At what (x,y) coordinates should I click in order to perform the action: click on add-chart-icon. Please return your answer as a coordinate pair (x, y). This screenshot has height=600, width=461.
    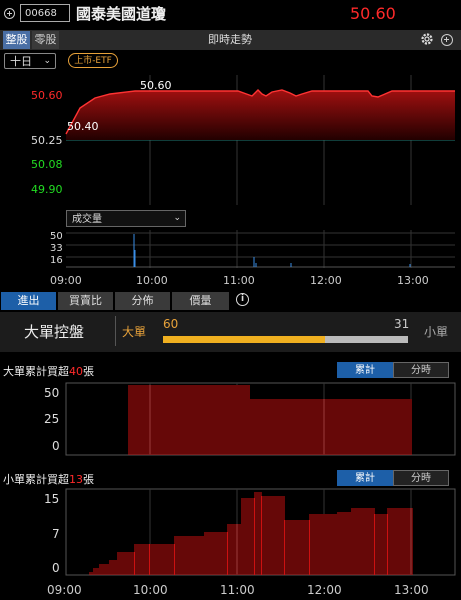
    Looking at the image, I should click on (447, 40).